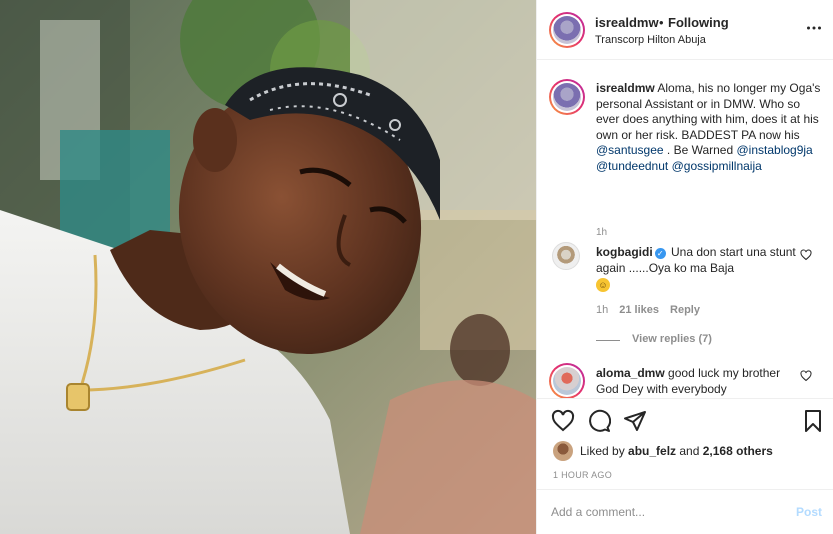  I want to click on comment-username: kogbagidi, so click(624, 252).